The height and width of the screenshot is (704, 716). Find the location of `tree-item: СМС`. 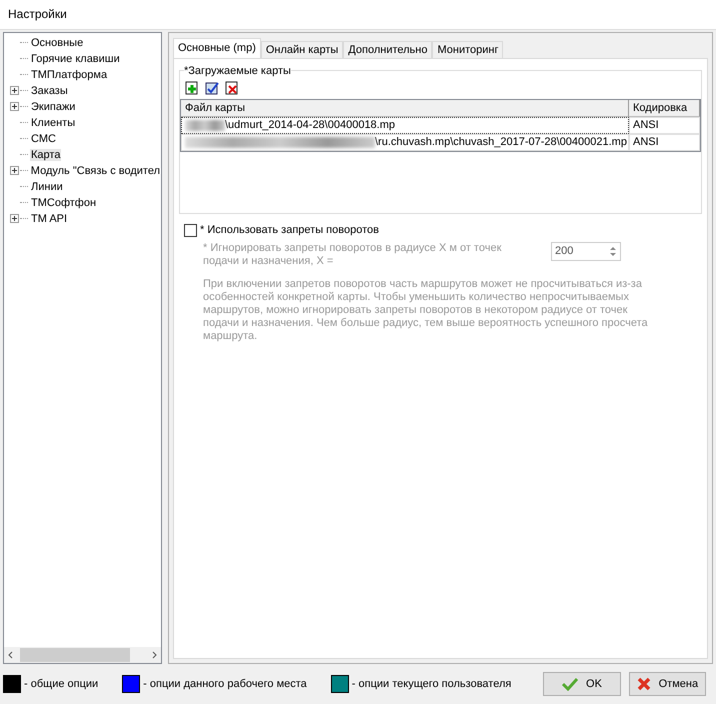

tree-item: СМС is located at coordinates (43, 138).